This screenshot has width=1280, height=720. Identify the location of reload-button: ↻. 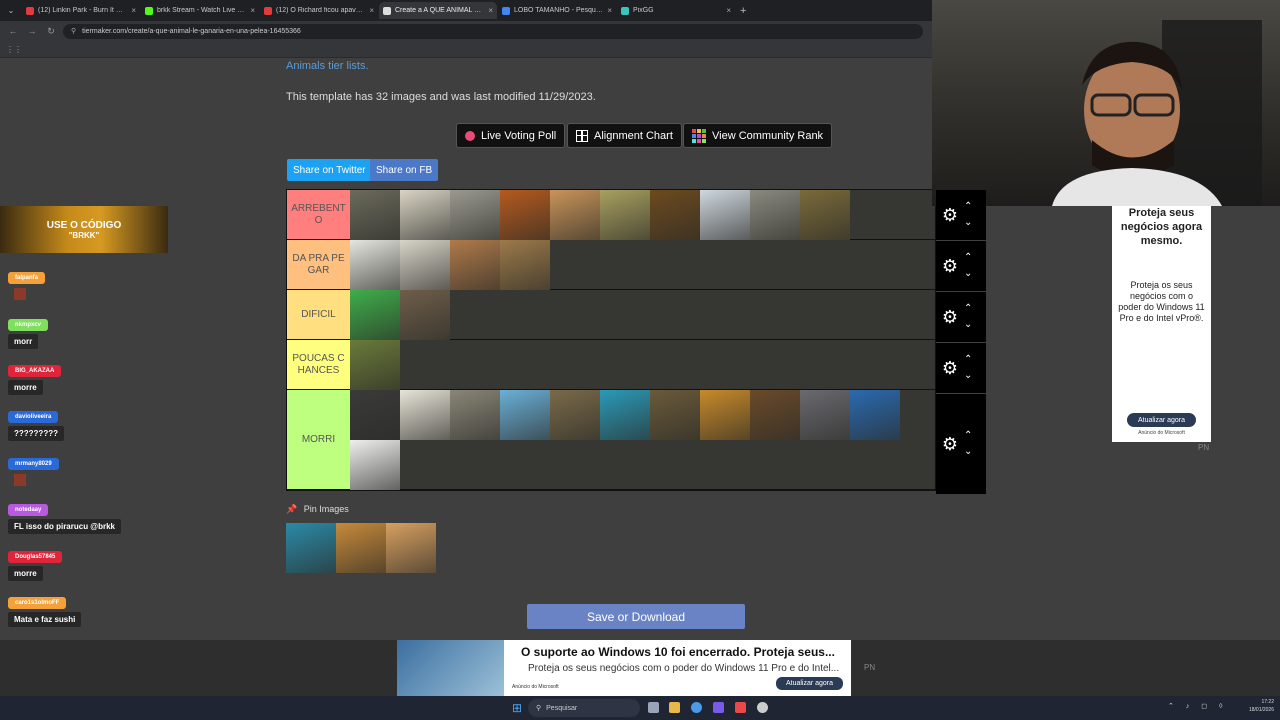
(51, 31).